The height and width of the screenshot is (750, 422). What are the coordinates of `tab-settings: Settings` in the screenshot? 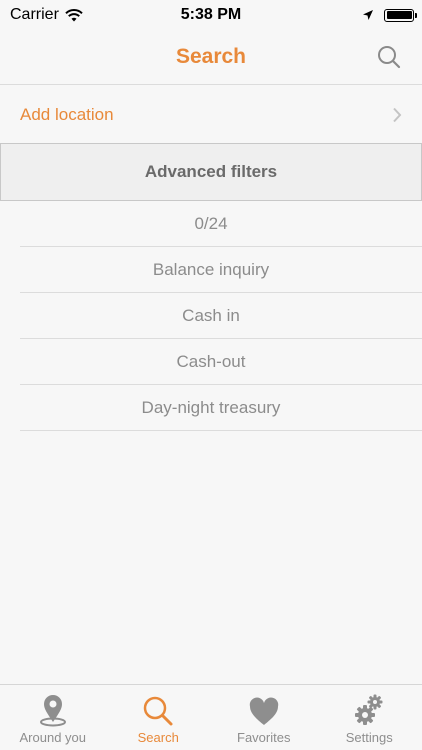 It's located at (369, 717).